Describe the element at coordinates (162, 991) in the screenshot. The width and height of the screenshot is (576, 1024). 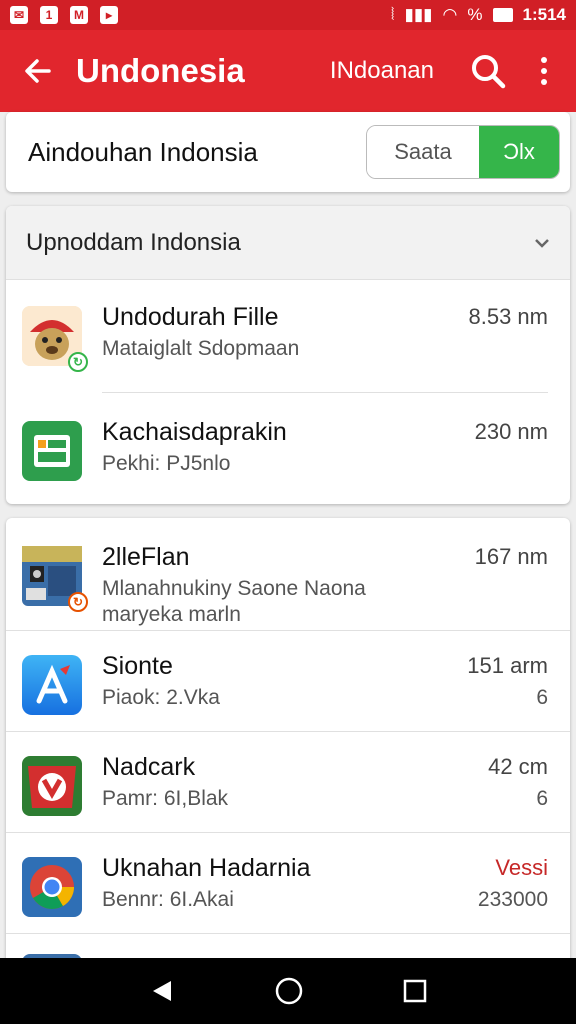
I see `nav-back-icon` at that location.